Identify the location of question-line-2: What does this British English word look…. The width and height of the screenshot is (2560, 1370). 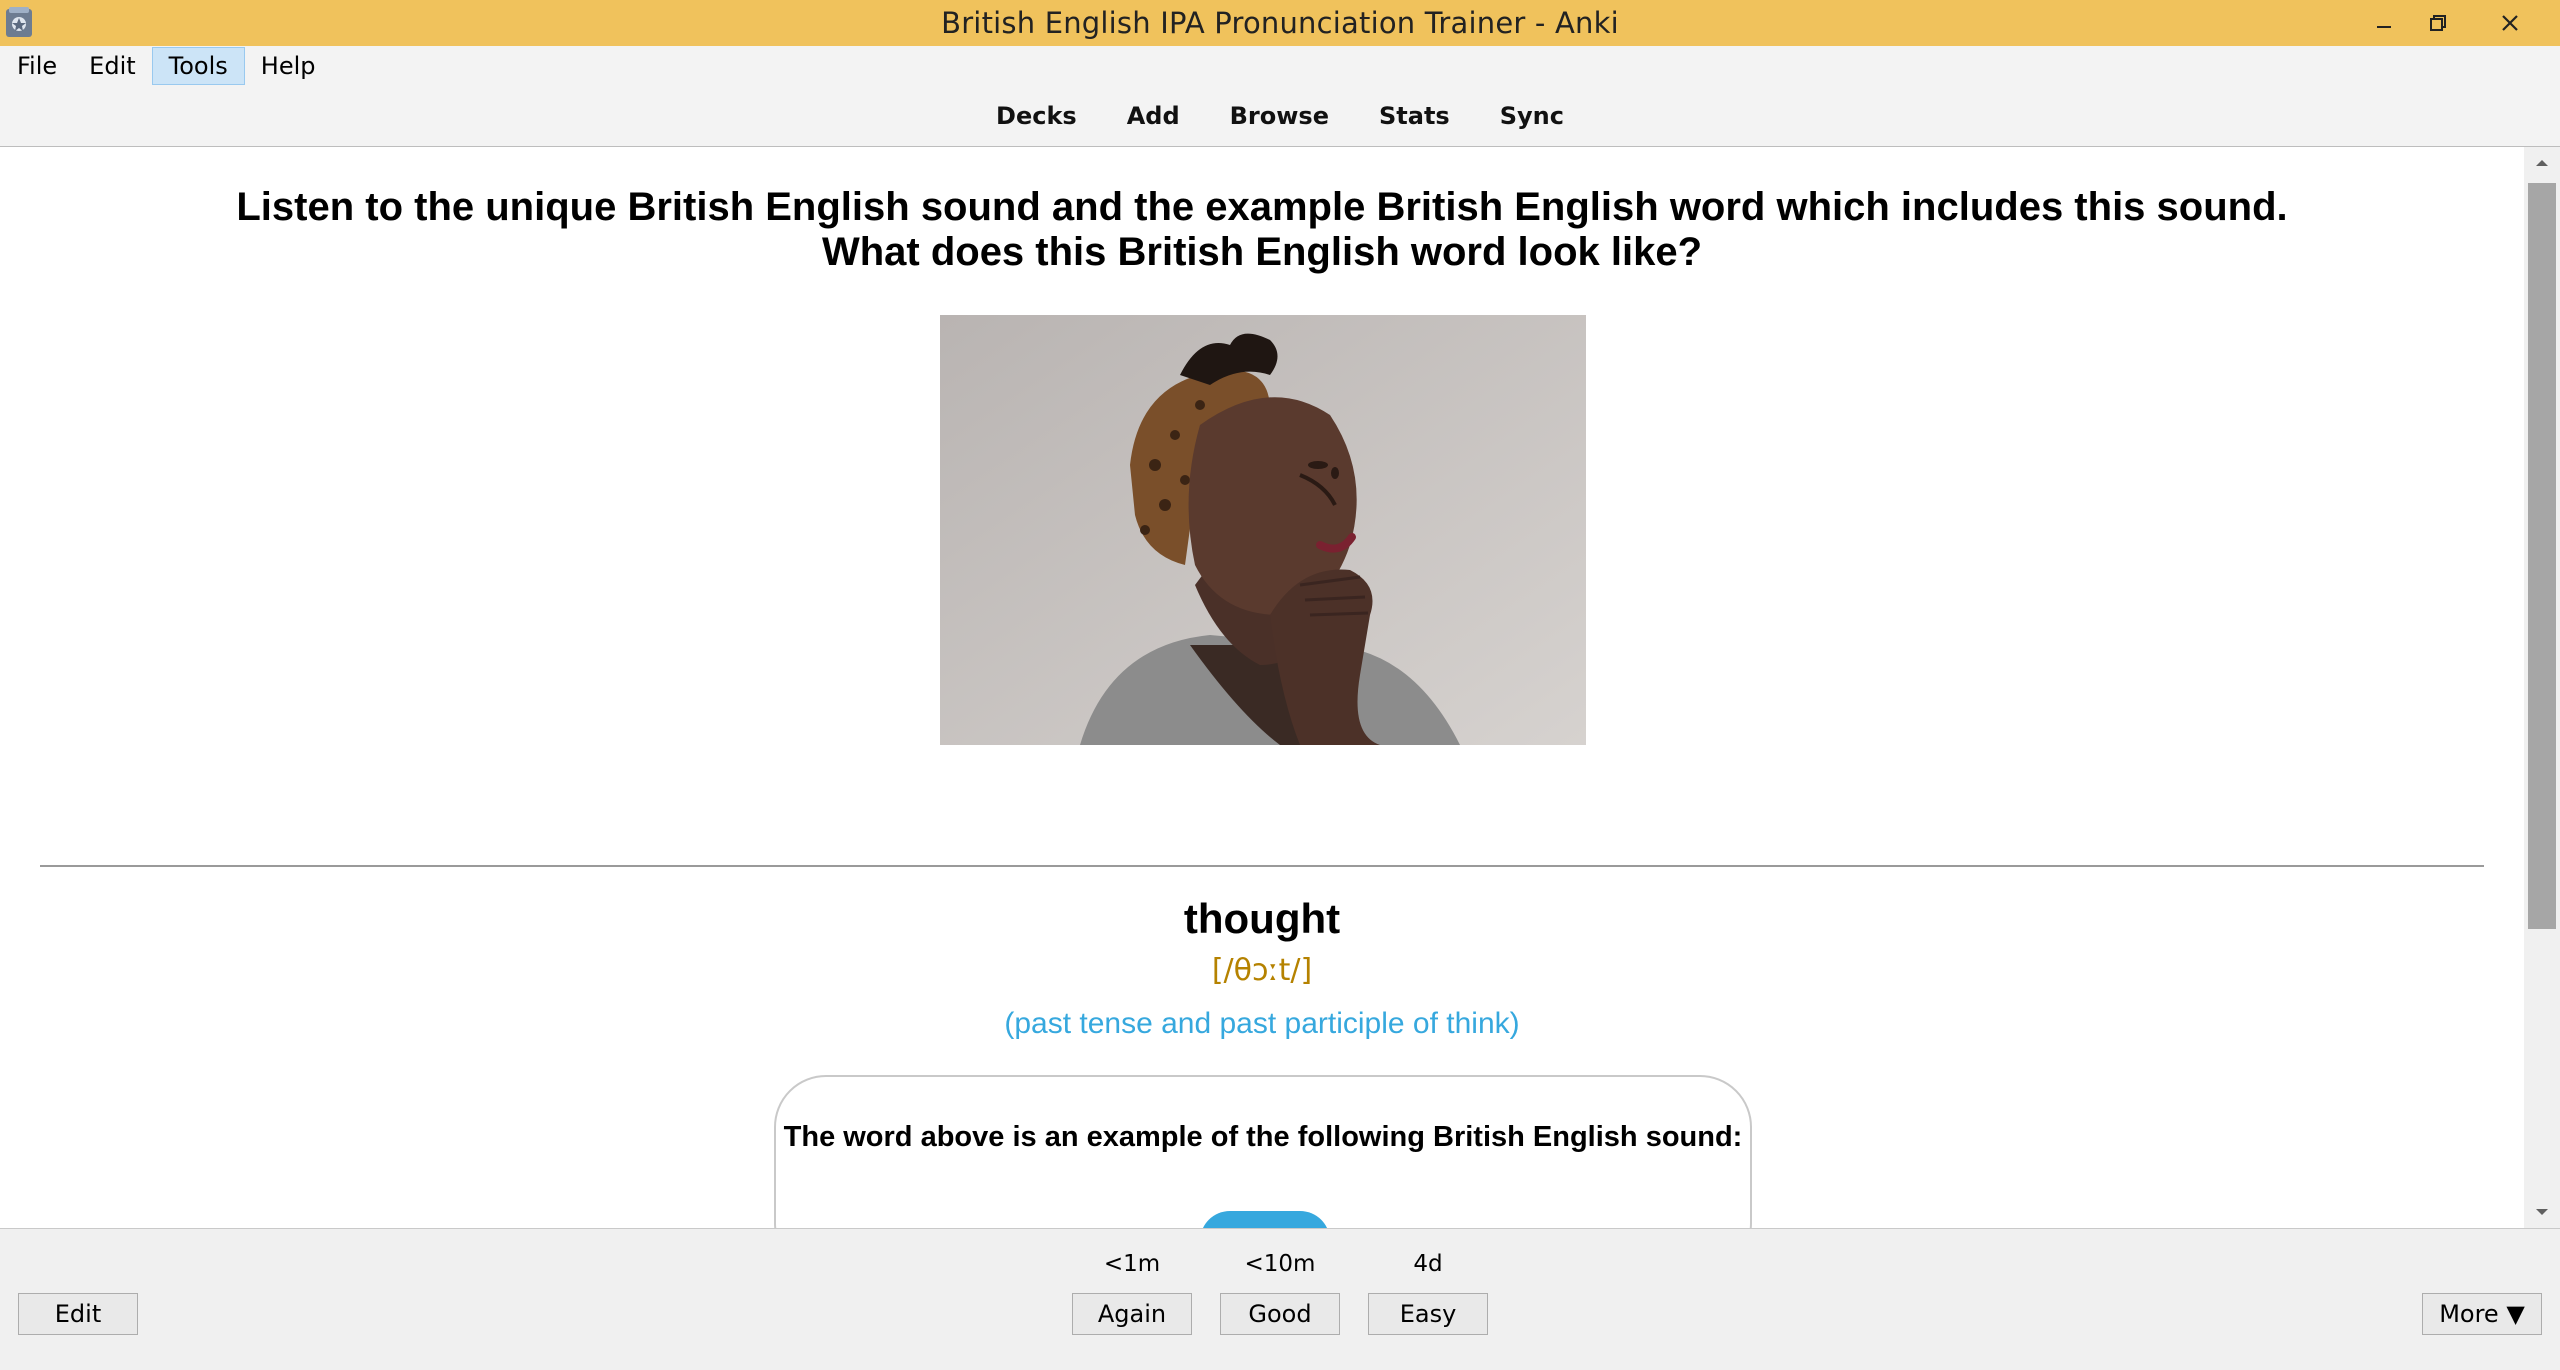
(1262, 252).